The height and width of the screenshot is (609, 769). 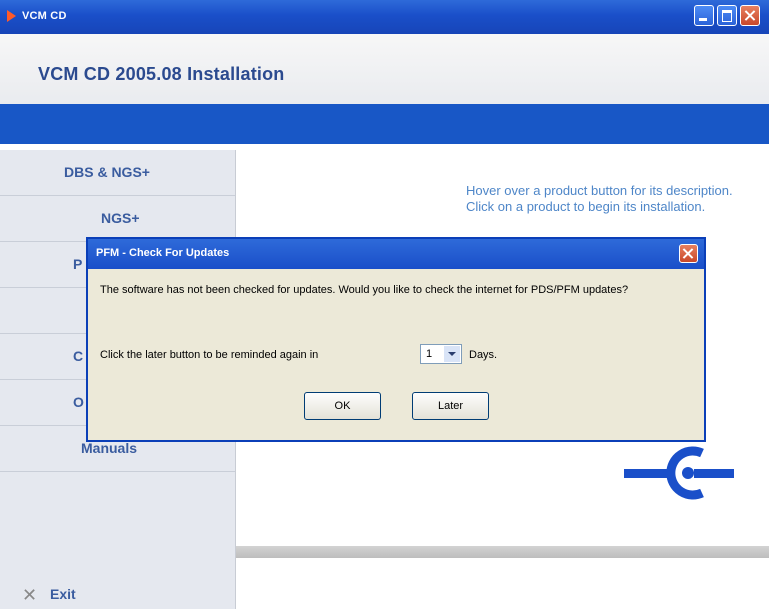 What do you see at coordinates (441, 354) in the screenshot?
I see `days-dropdown: 1` at bounding box center [441, 354].